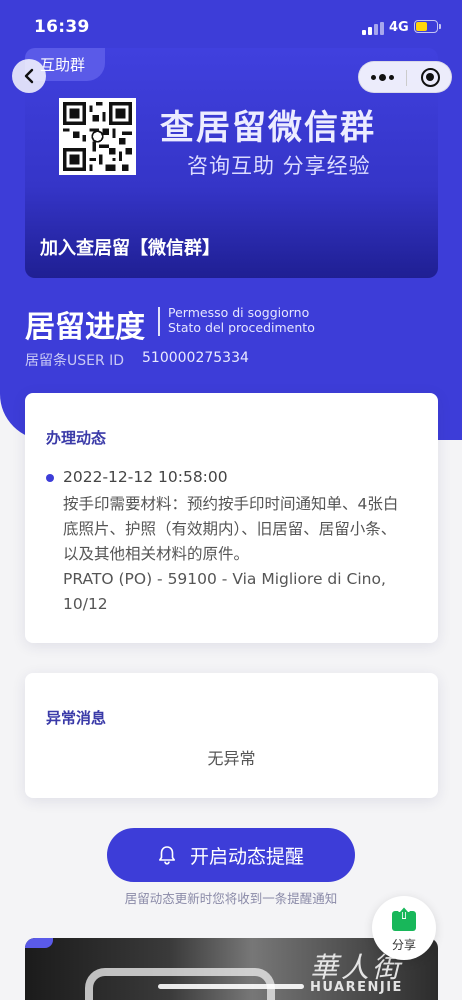  I want to click on watermark-logo: 華人街 HUARENJIE, so click(376, 973).